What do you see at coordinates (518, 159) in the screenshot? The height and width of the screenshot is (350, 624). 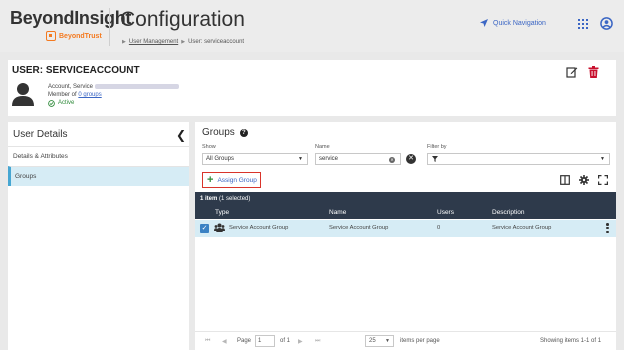 I see `filter-by-select: ▼` at bounding box center [518, 159].